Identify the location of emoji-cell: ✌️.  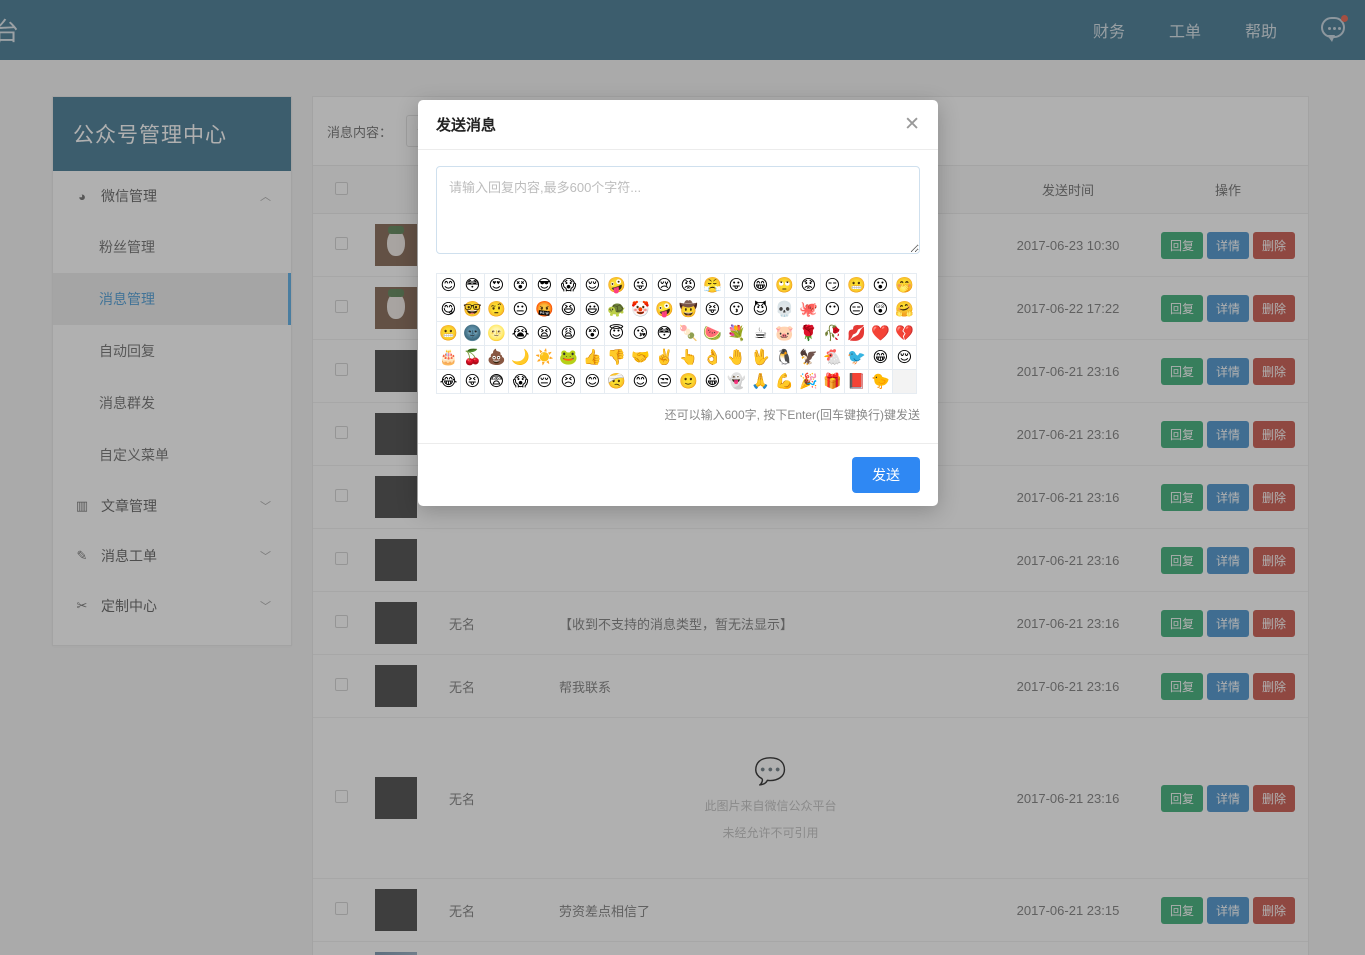
(665, 358).